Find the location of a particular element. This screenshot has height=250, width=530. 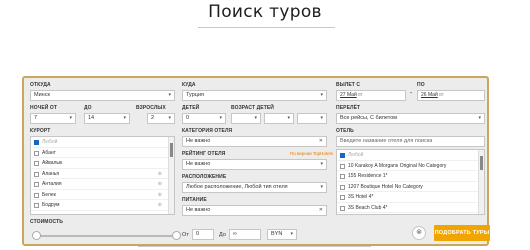

list-item: 155 Residence 1* is located at coordinates (410, 176).